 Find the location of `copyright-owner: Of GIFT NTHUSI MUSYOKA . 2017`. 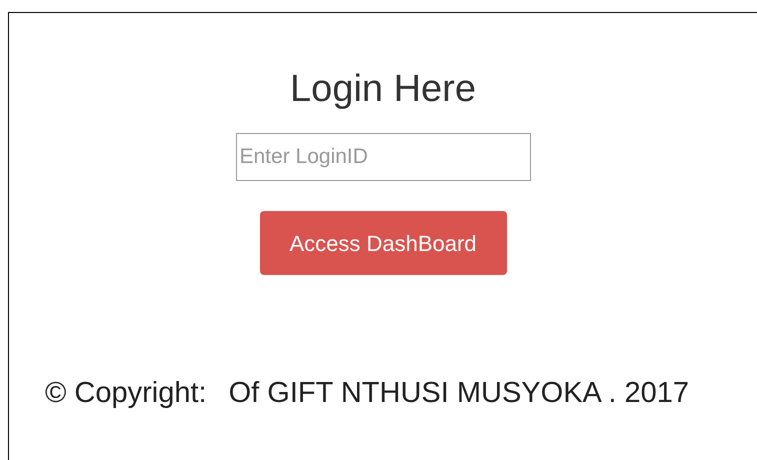

copyright-owner: Of GIFT NTHUSI MUSYOKA . 2017 is located at coordinates (458, 393).